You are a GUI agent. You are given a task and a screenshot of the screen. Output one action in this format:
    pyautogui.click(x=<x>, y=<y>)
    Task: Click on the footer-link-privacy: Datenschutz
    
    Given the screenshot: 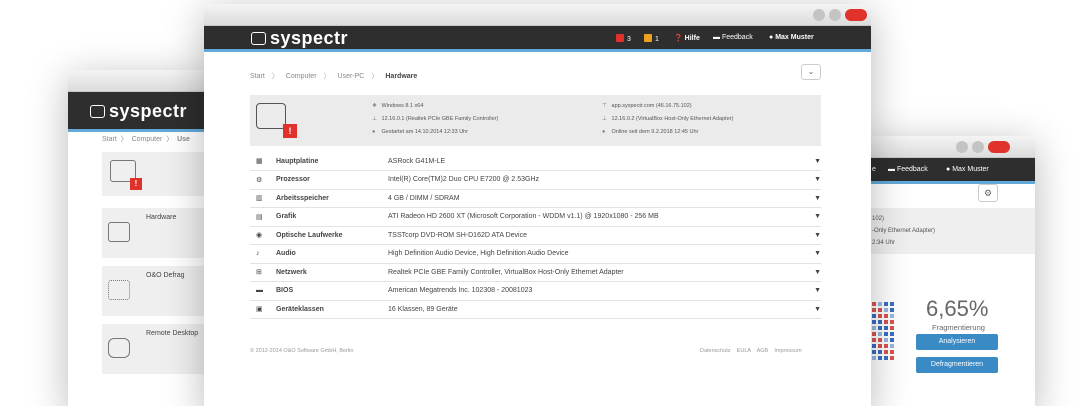 What is the action you would take?
    pyautogui.click(x=715, y=351)
    